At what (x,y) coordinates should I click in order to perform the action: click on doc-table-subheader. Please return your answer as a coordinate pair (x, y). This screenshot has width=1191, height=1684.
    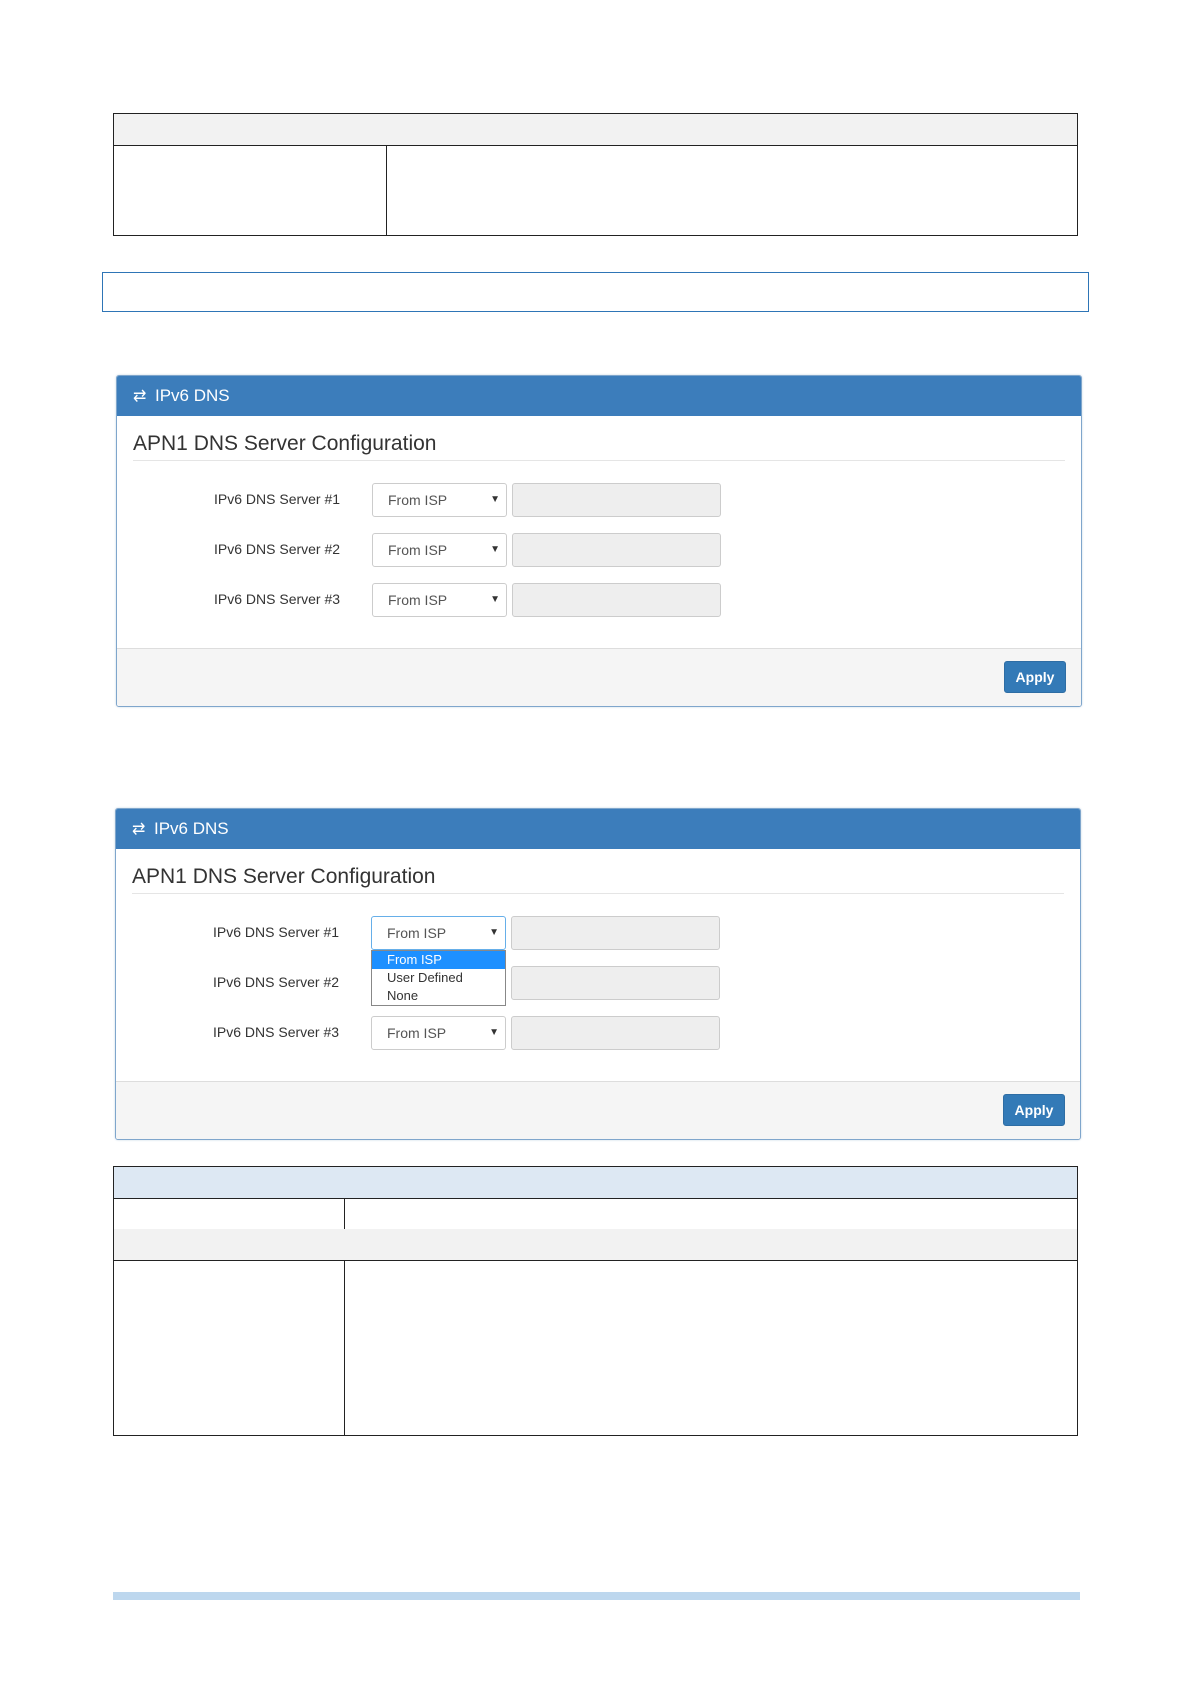
    Looking at the image, I should click on (595, 1245).